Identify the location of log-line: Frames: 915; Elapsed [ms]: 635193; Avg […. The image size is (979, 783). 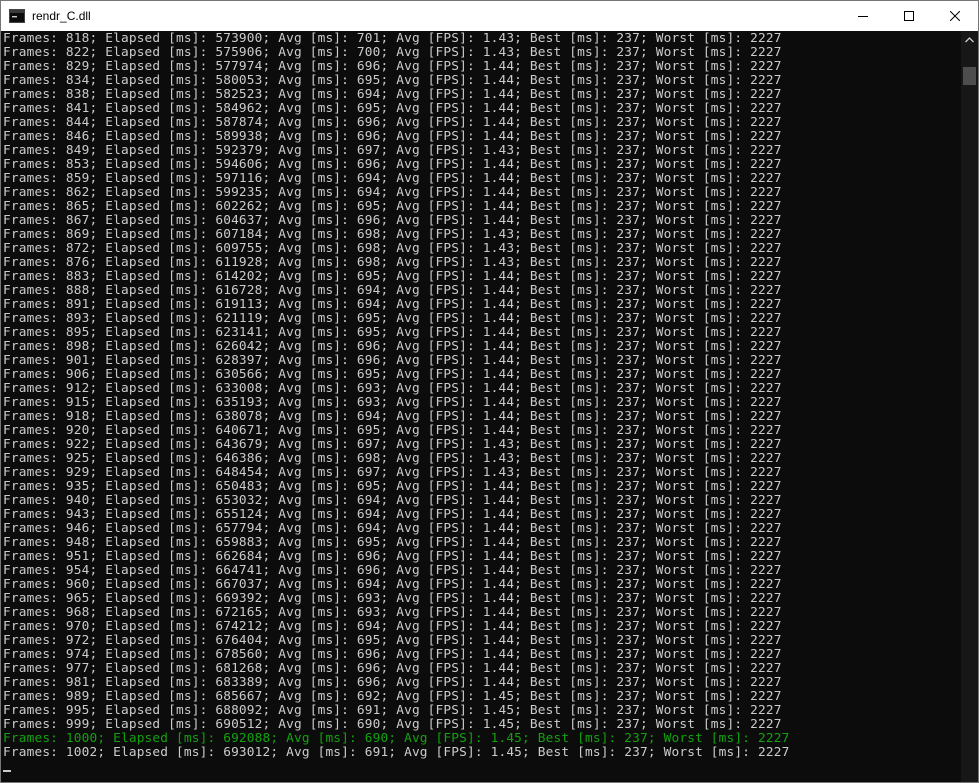
(392, 402).